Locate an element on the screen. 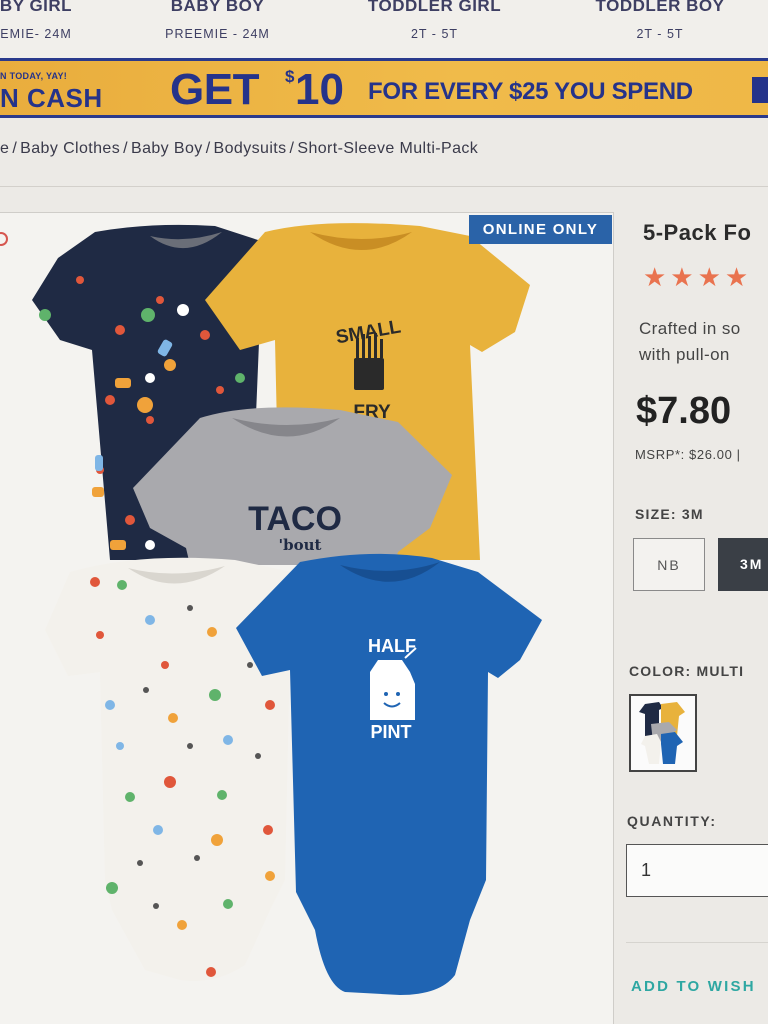 Image resolution: width=768 pixels, height=1024 pixels. size-option-nb: NB is located at coordinates (669, 564).